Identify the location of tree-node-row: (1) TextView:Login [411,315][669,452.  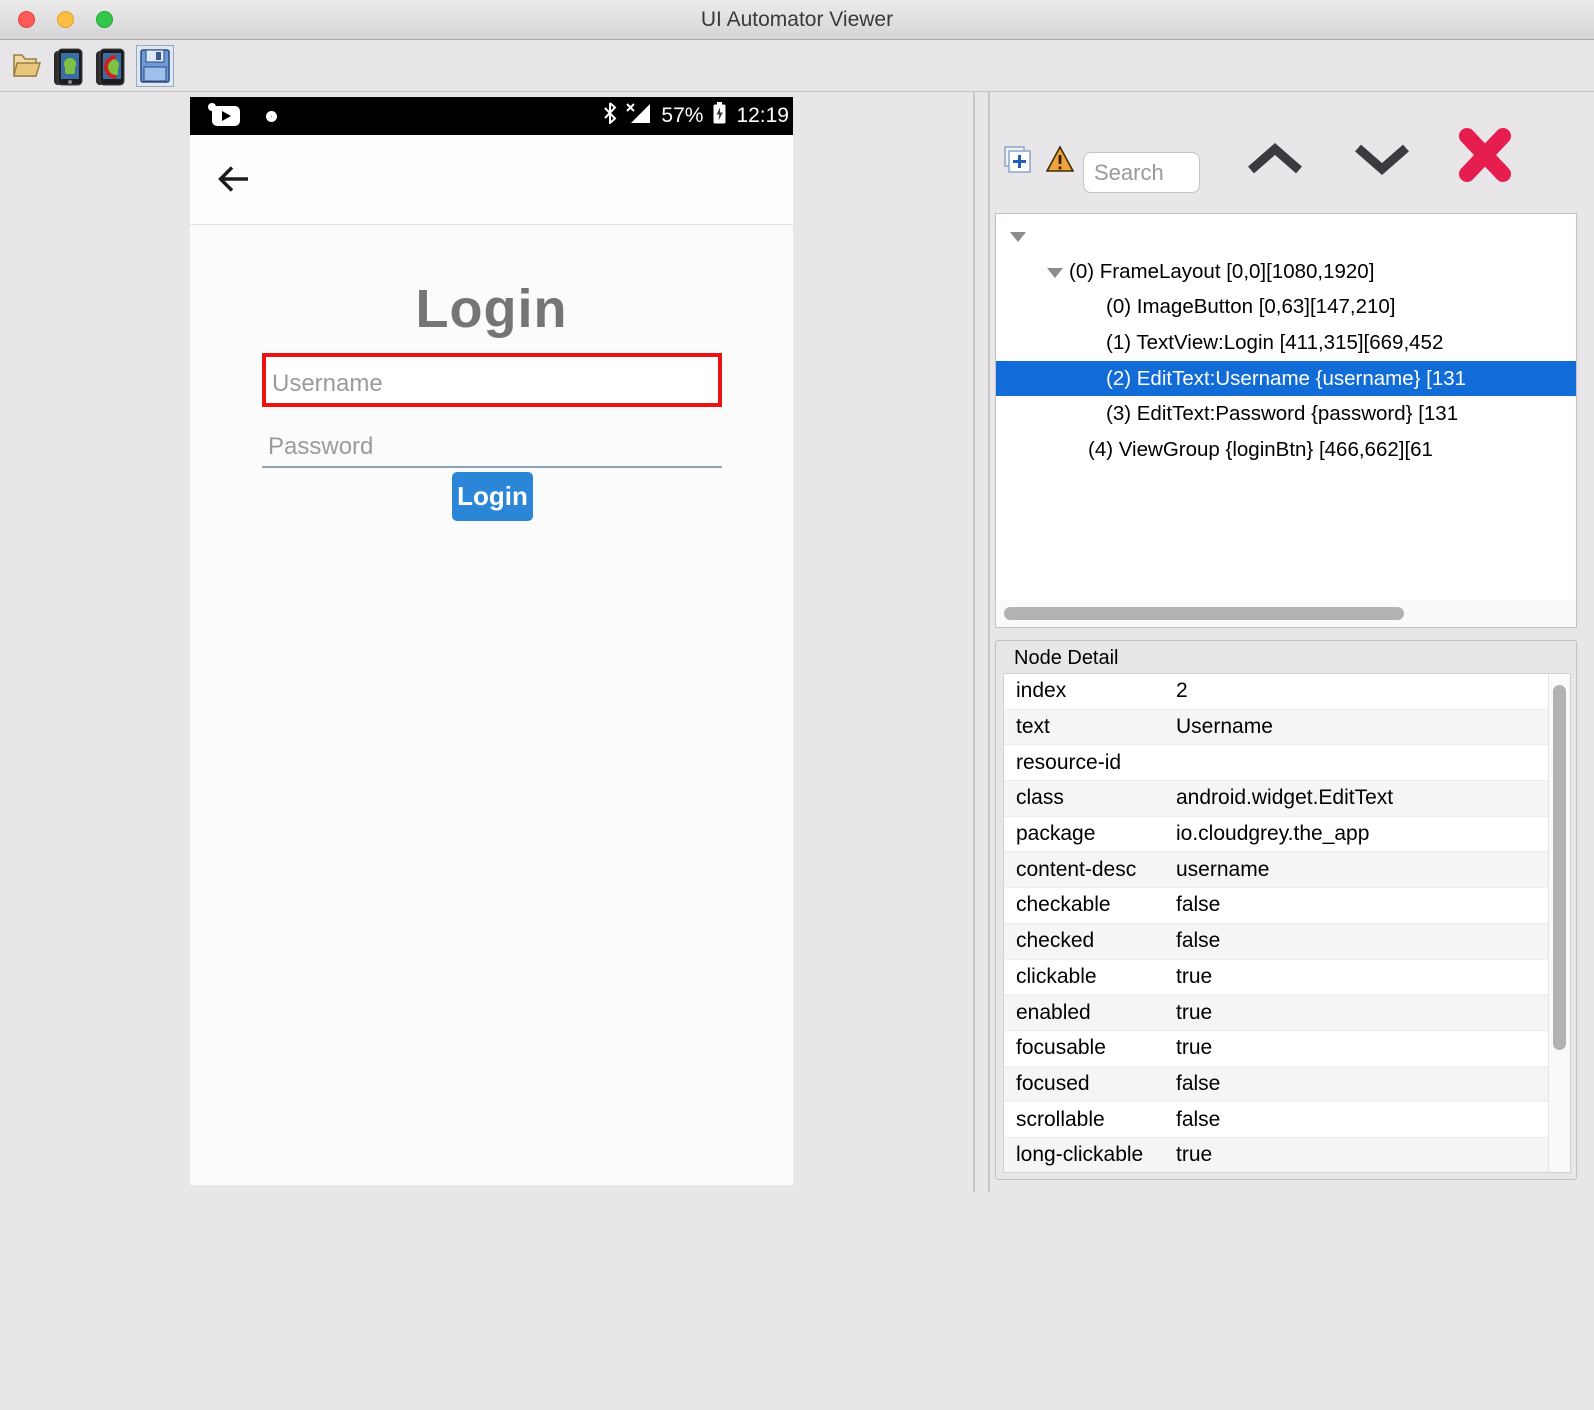
(1286, 343).